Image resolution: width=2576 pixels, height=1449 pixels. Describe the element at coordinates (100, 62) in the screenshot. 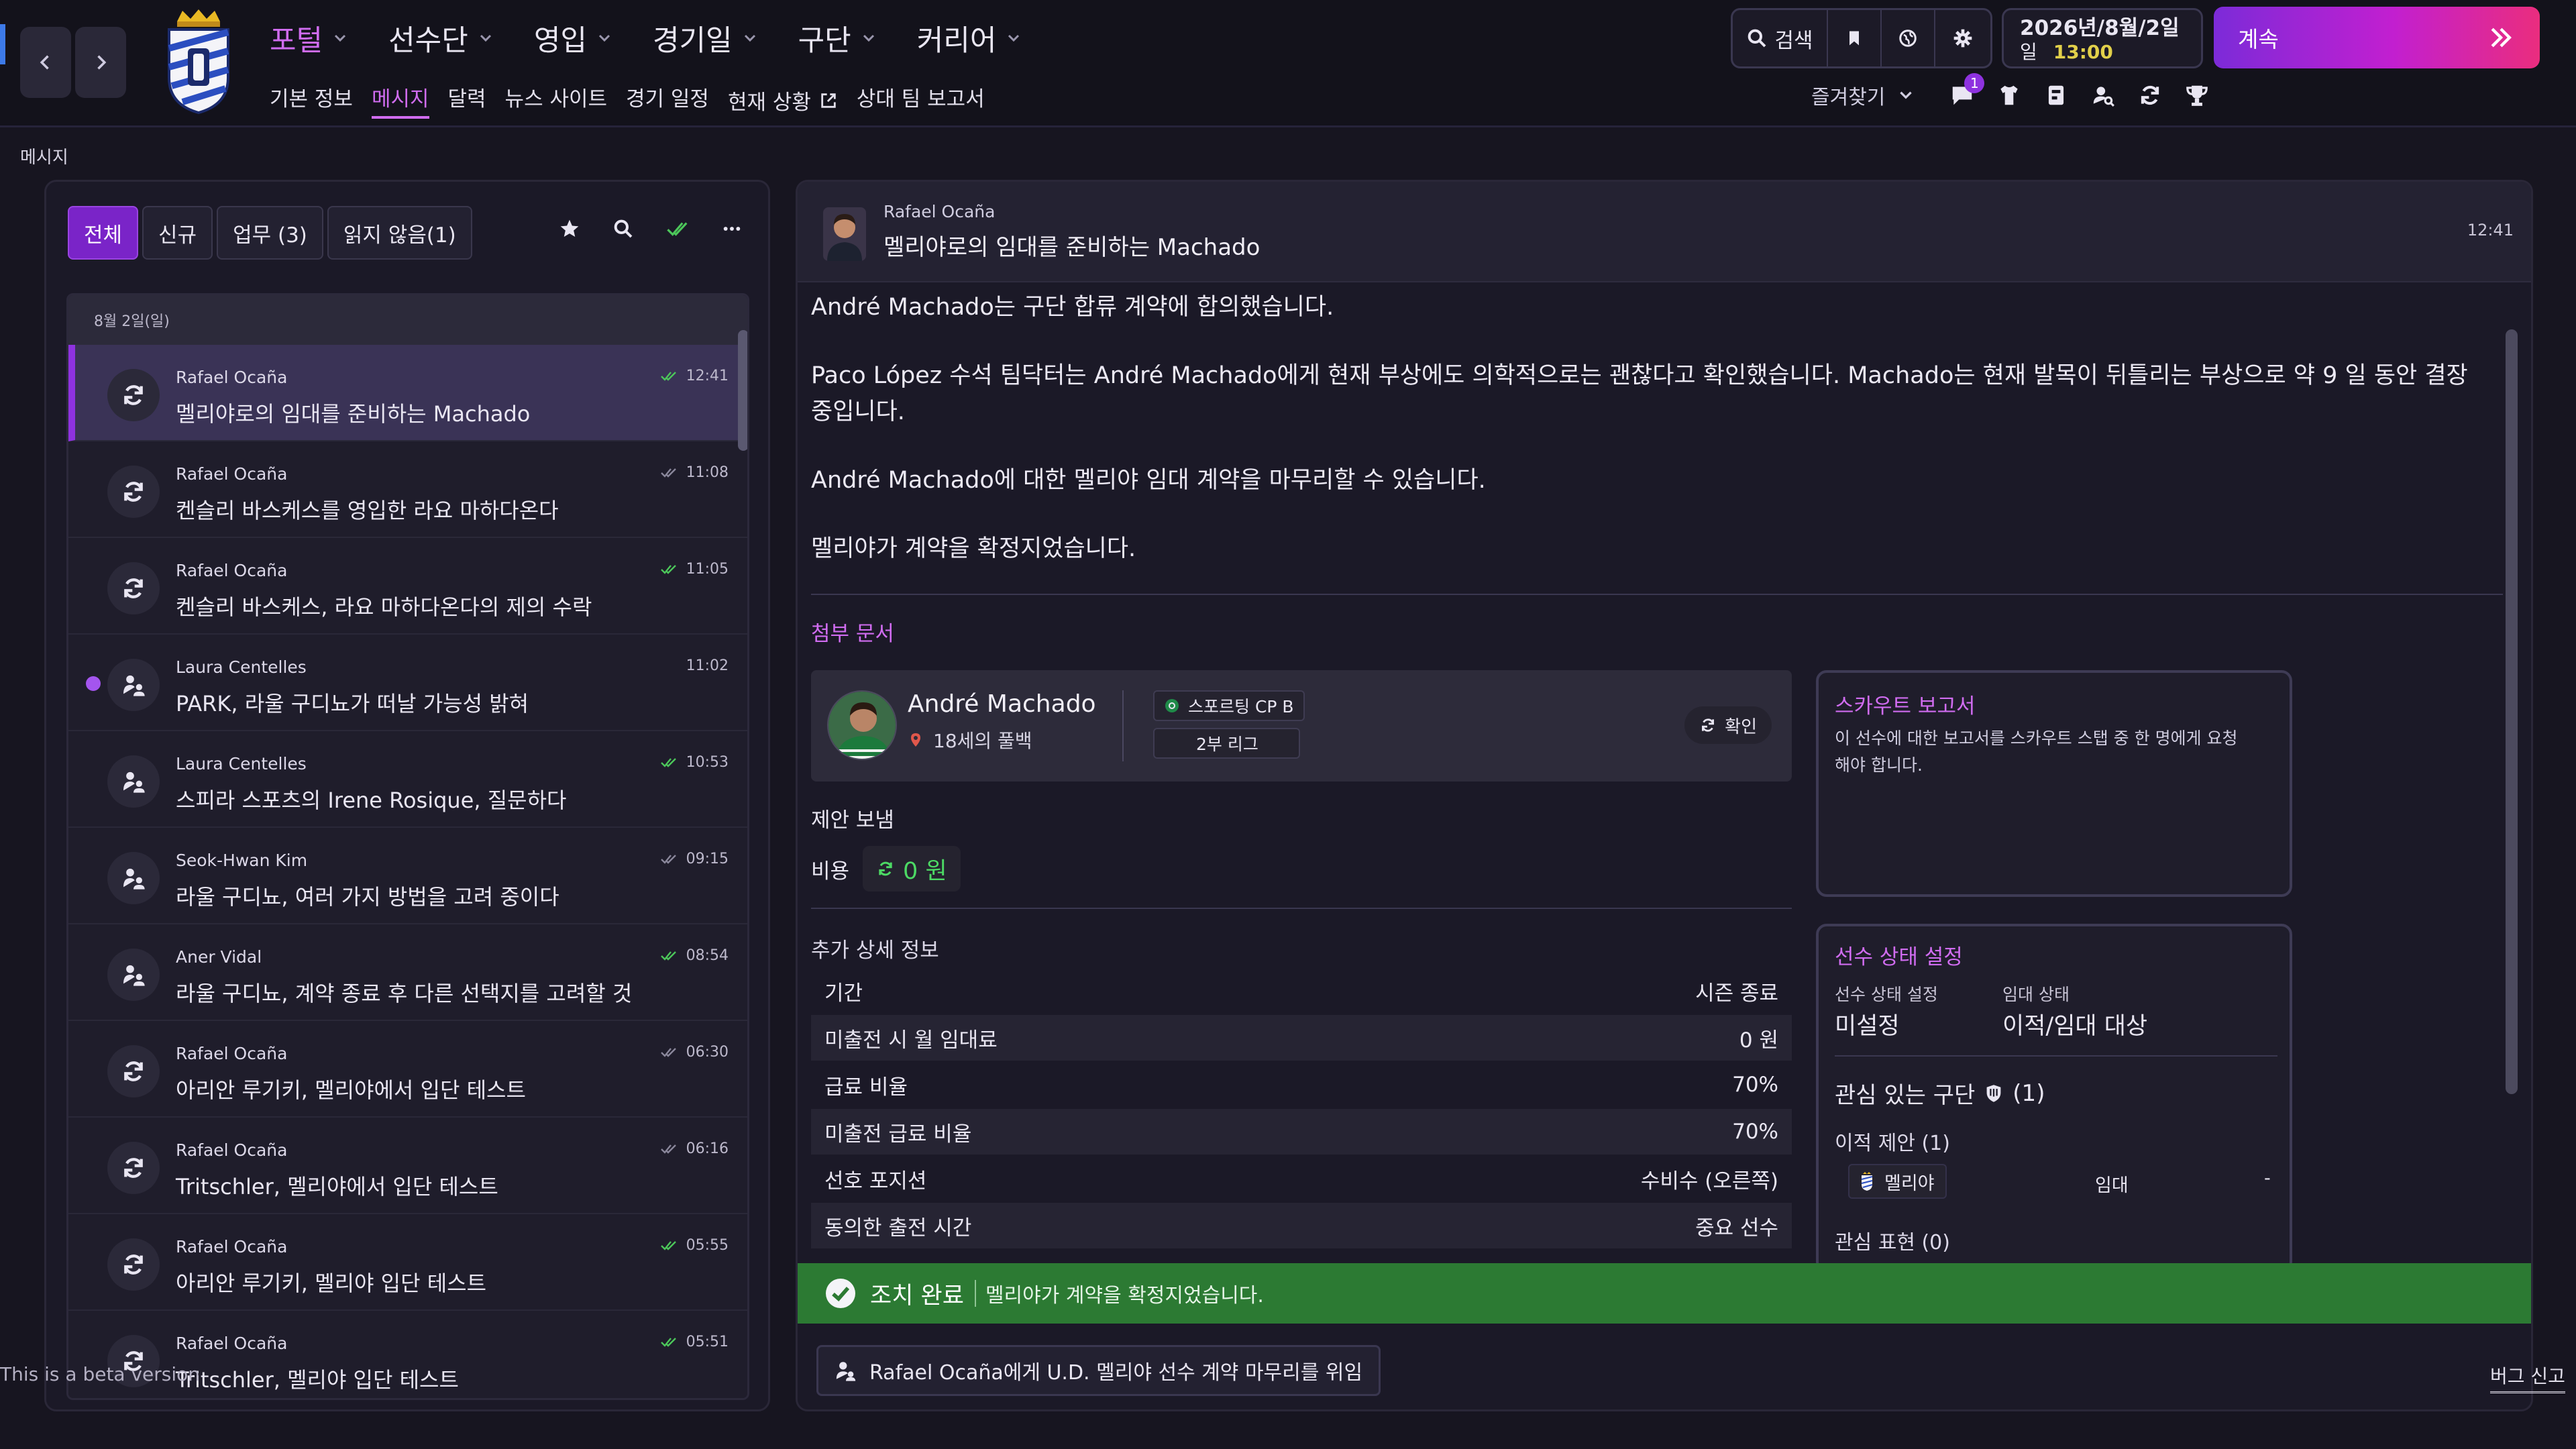

I see `forward-button` at that location.